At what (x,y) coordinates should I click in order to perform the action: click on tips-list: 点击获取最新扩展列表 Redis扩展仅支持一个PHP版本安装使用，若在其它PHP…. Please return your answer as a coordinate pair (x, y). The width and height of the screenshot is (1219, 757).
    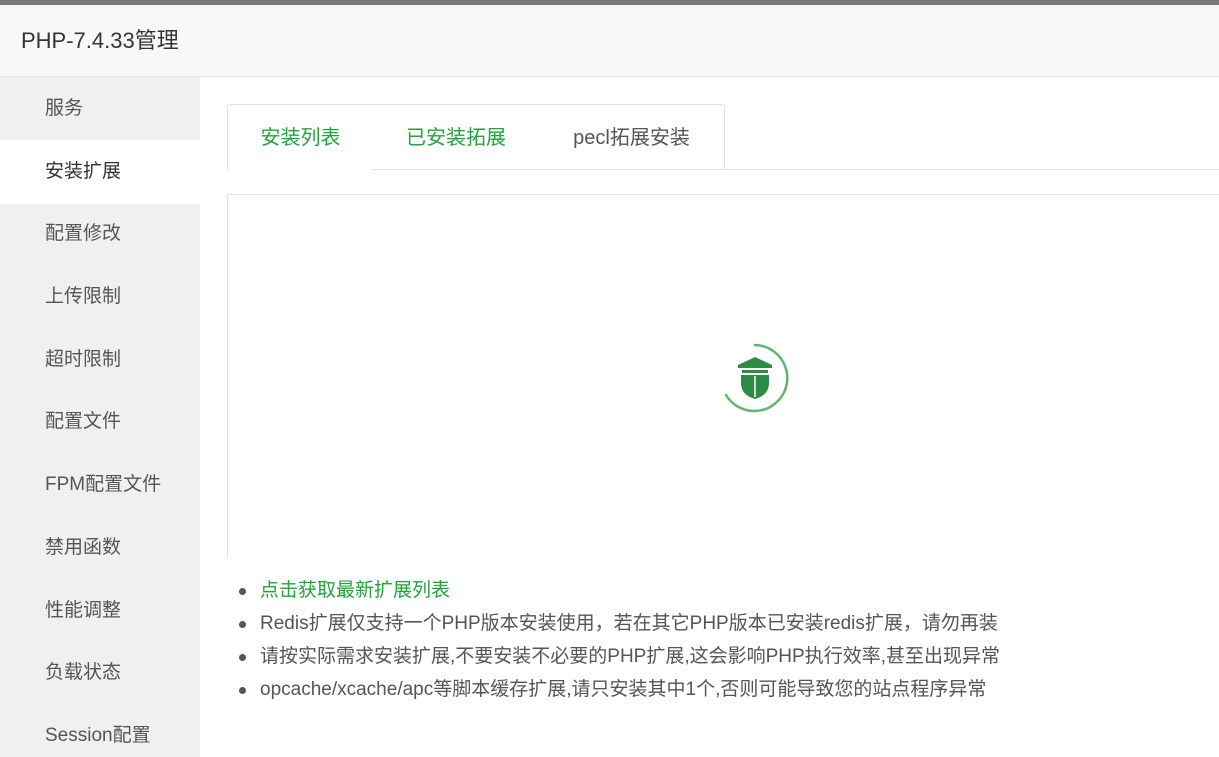
    Looking at the image, I should click on (619, 640).